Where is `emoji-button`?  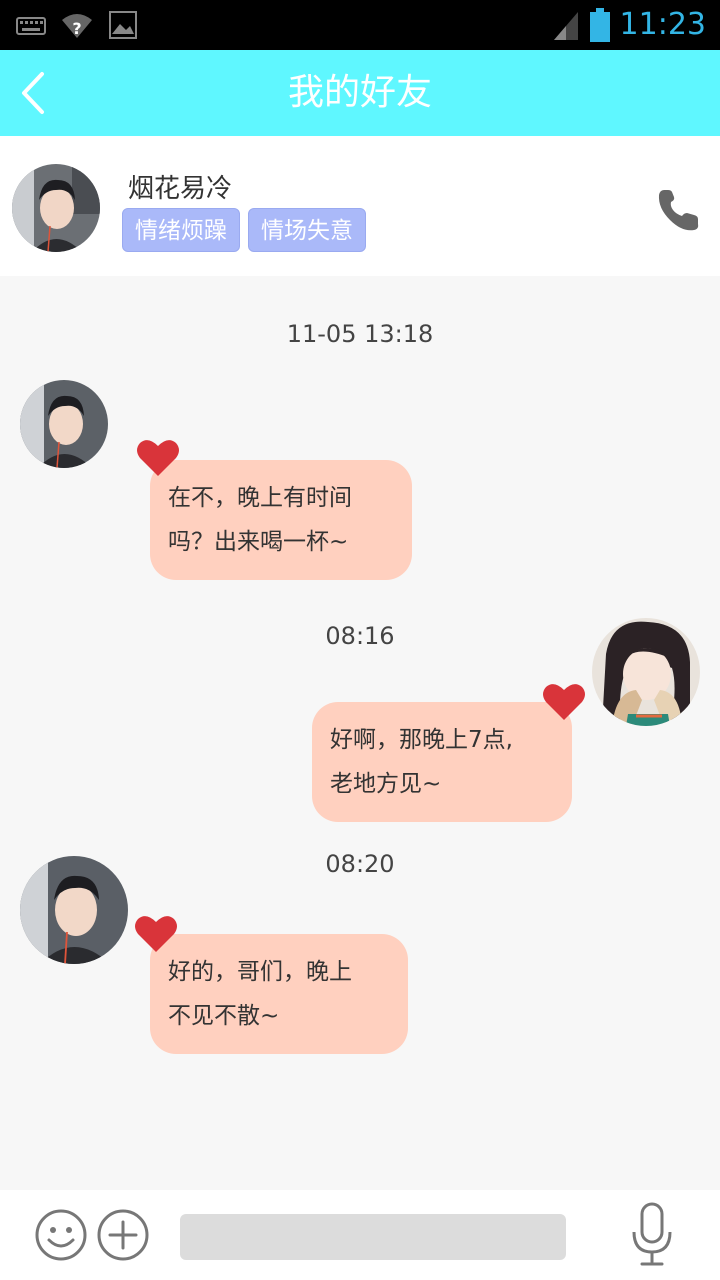
emoji-button is located at coordinates (61, 1235).